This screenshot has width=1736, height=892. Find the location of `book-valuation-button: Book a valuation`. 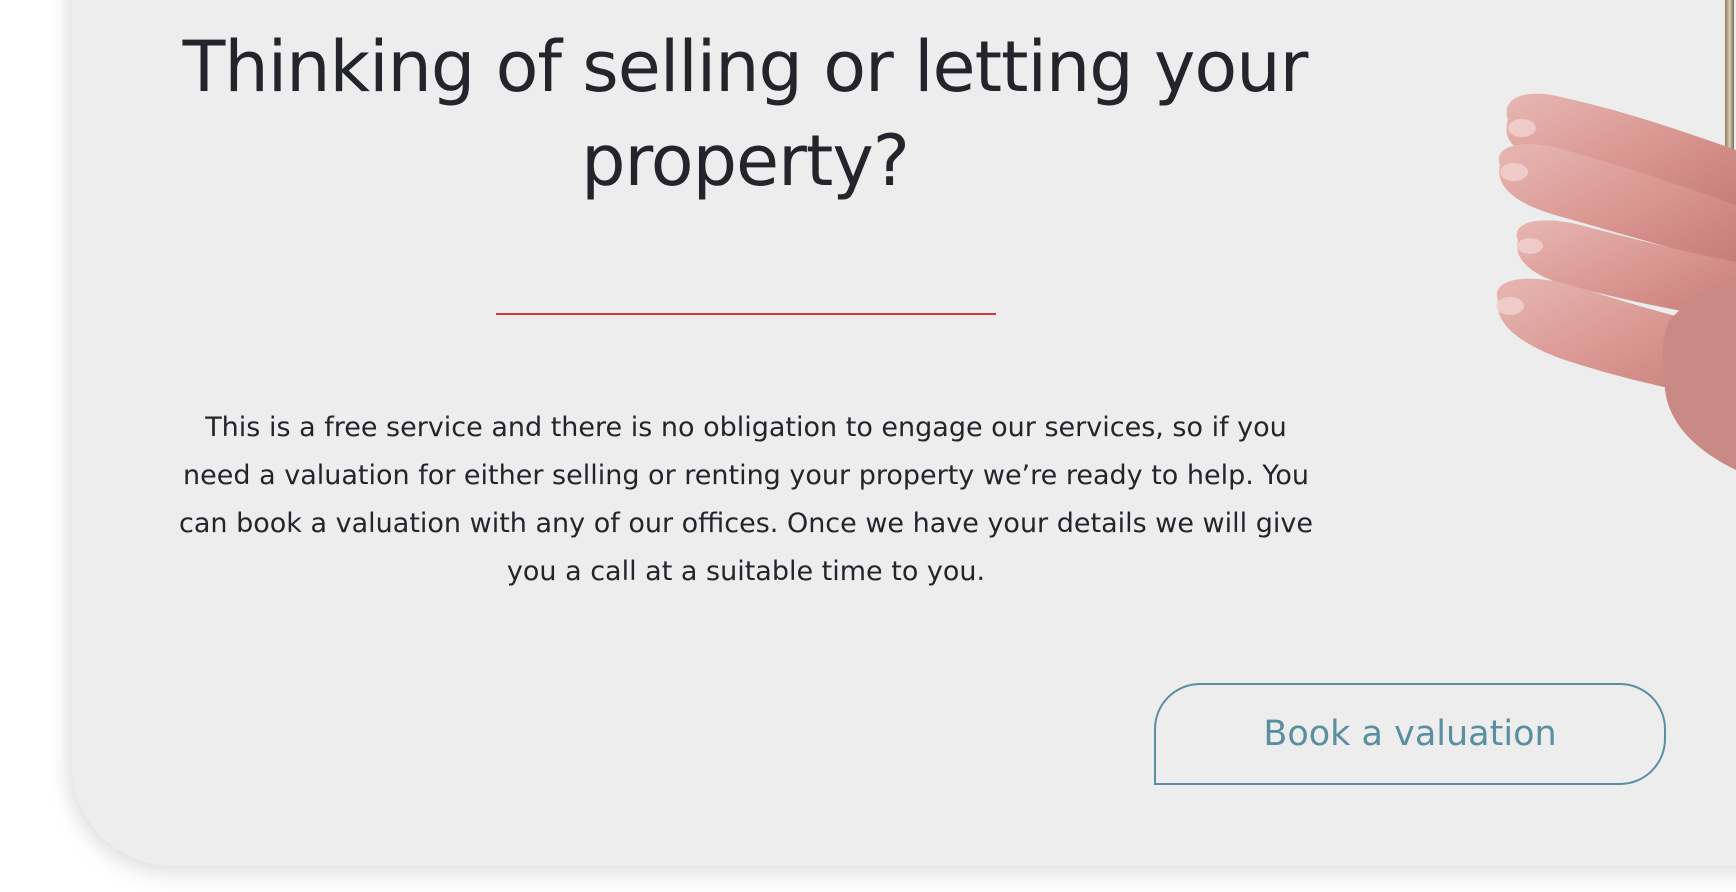

book-valuation-button: Book a valuation is located at coordinates (1410, 734).